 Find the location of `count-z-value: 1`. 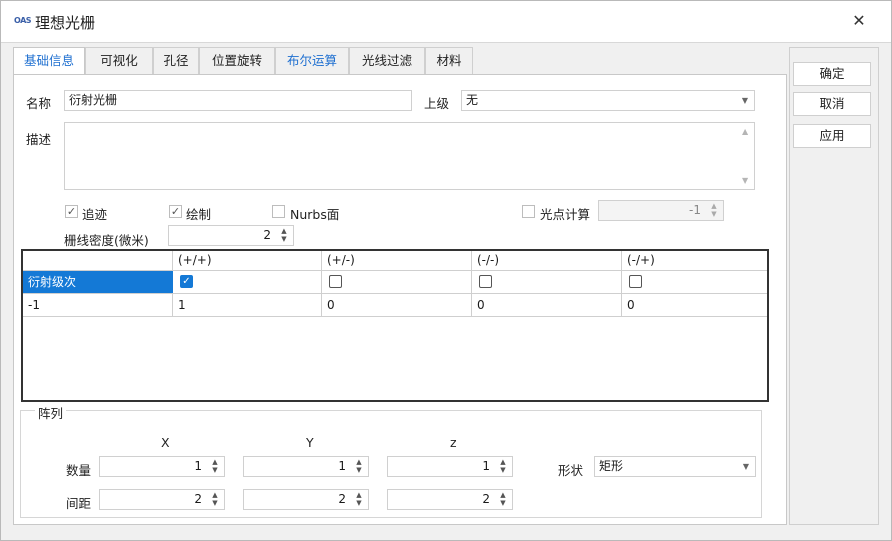

count-z-value: 1 is located at coordinates (486, 466).